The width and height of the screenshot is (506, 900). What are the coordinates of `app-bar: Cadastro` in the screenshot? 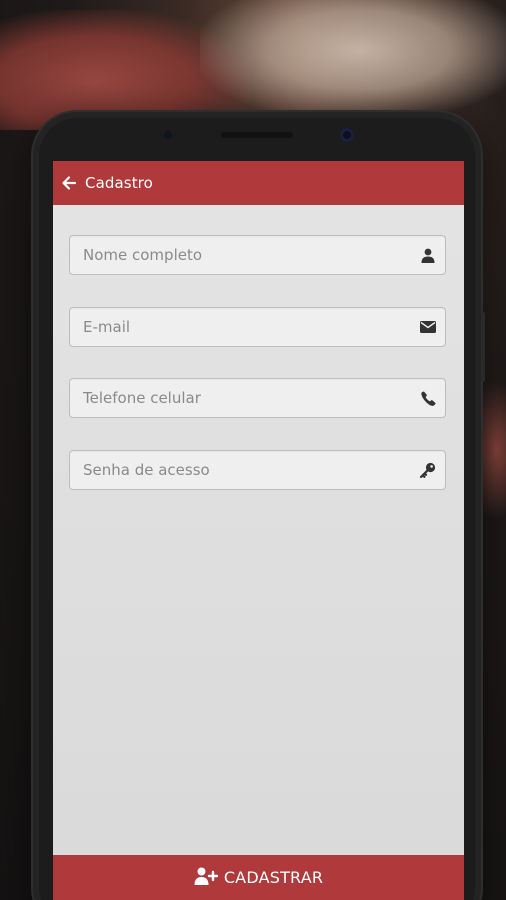 It's located at (258, 183).